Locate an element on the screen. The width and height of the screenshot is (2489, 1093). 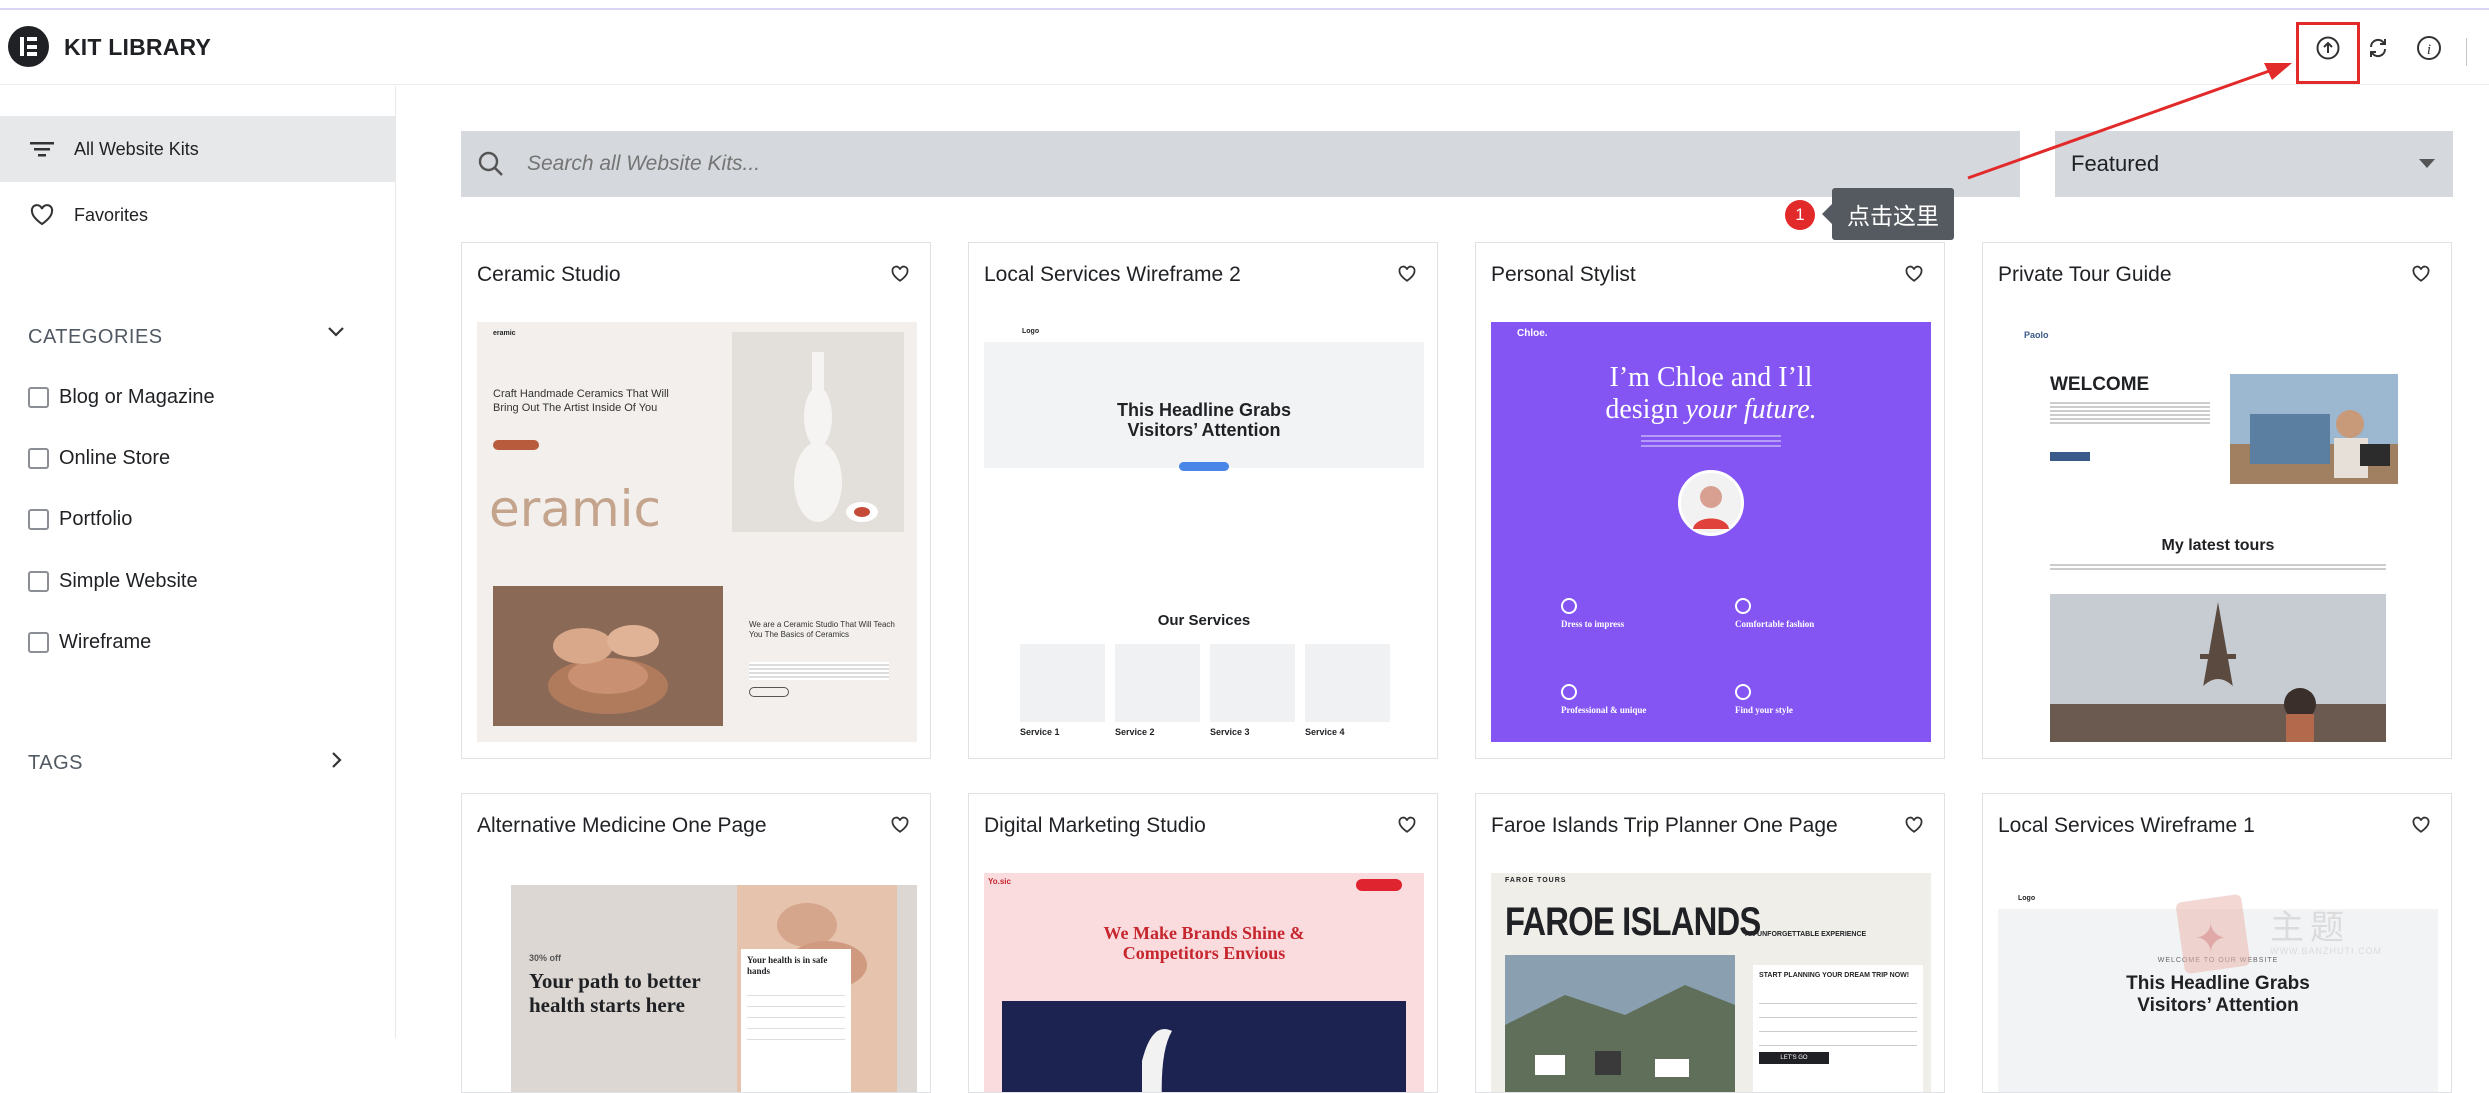
top-border is located at coordinates (1244, 5).